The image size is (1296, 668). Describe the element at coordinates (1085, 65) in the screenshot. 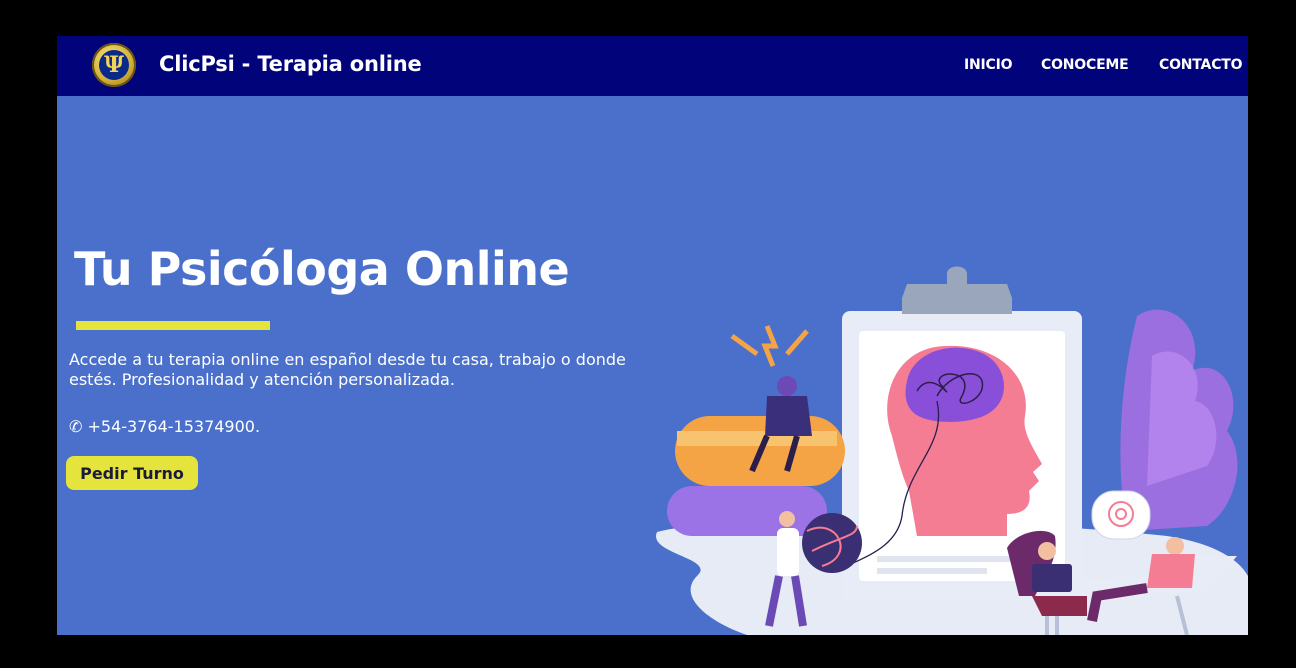

I see `nav-link-conoceme: CONOCEME` at that location.